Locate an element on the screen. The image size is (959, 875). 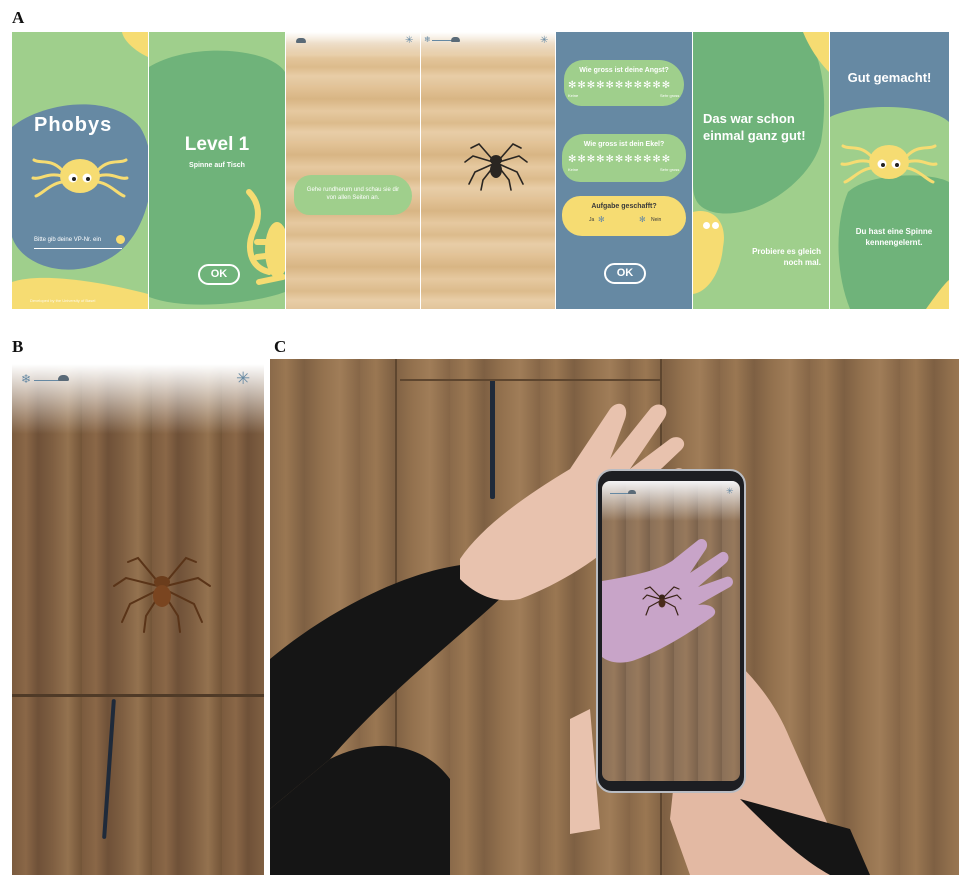
id-input-line is located at coordinates (78, 248).